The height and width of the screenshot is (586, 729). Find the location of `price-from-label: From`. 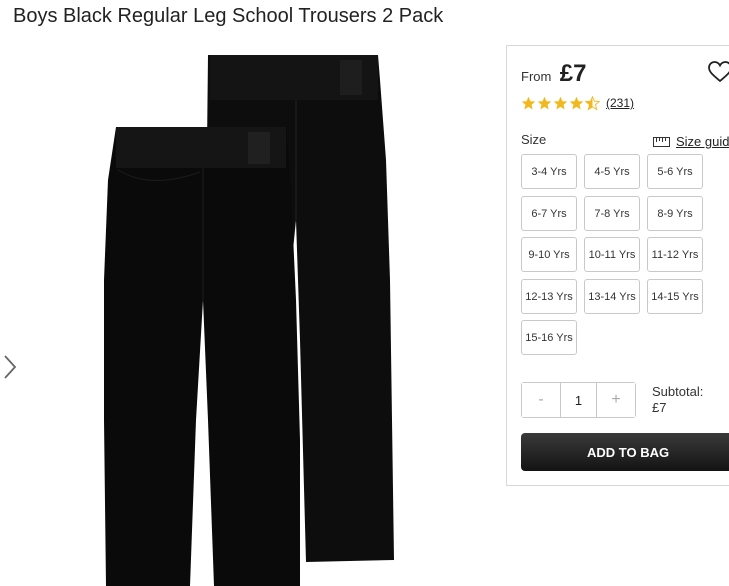

price-from-label: From is located at coordinates (536, 76).